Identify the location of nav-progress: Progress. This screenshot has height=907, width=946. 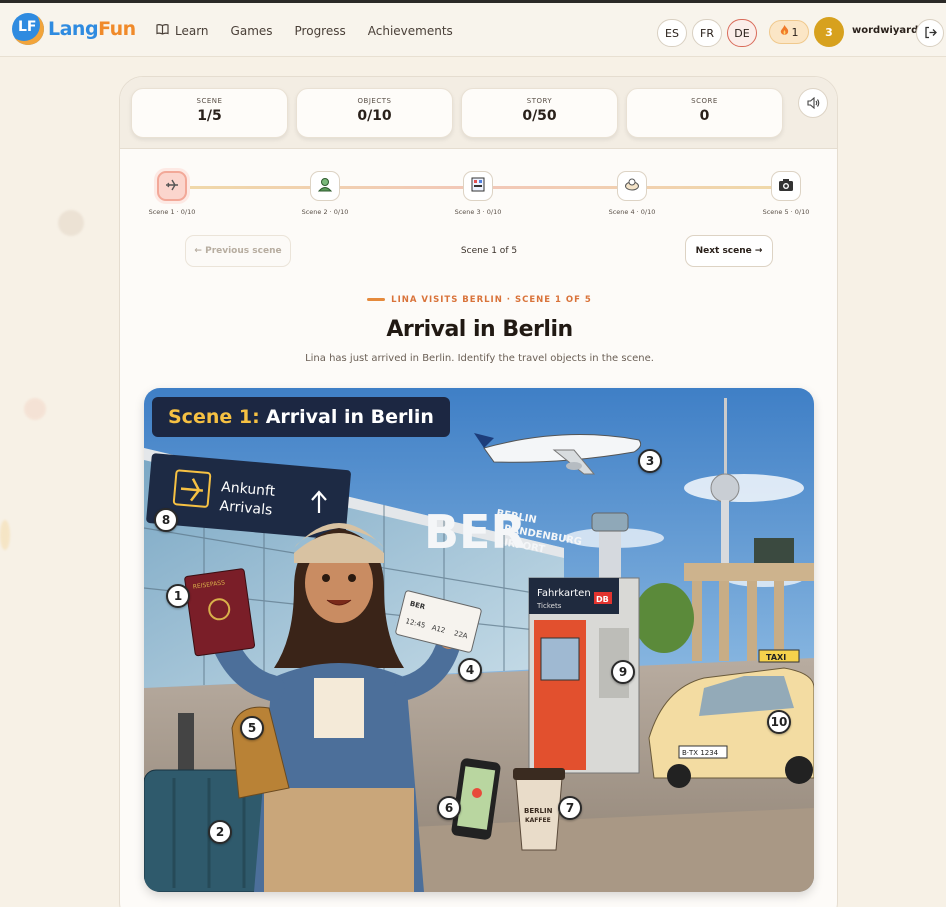
(320, 30).